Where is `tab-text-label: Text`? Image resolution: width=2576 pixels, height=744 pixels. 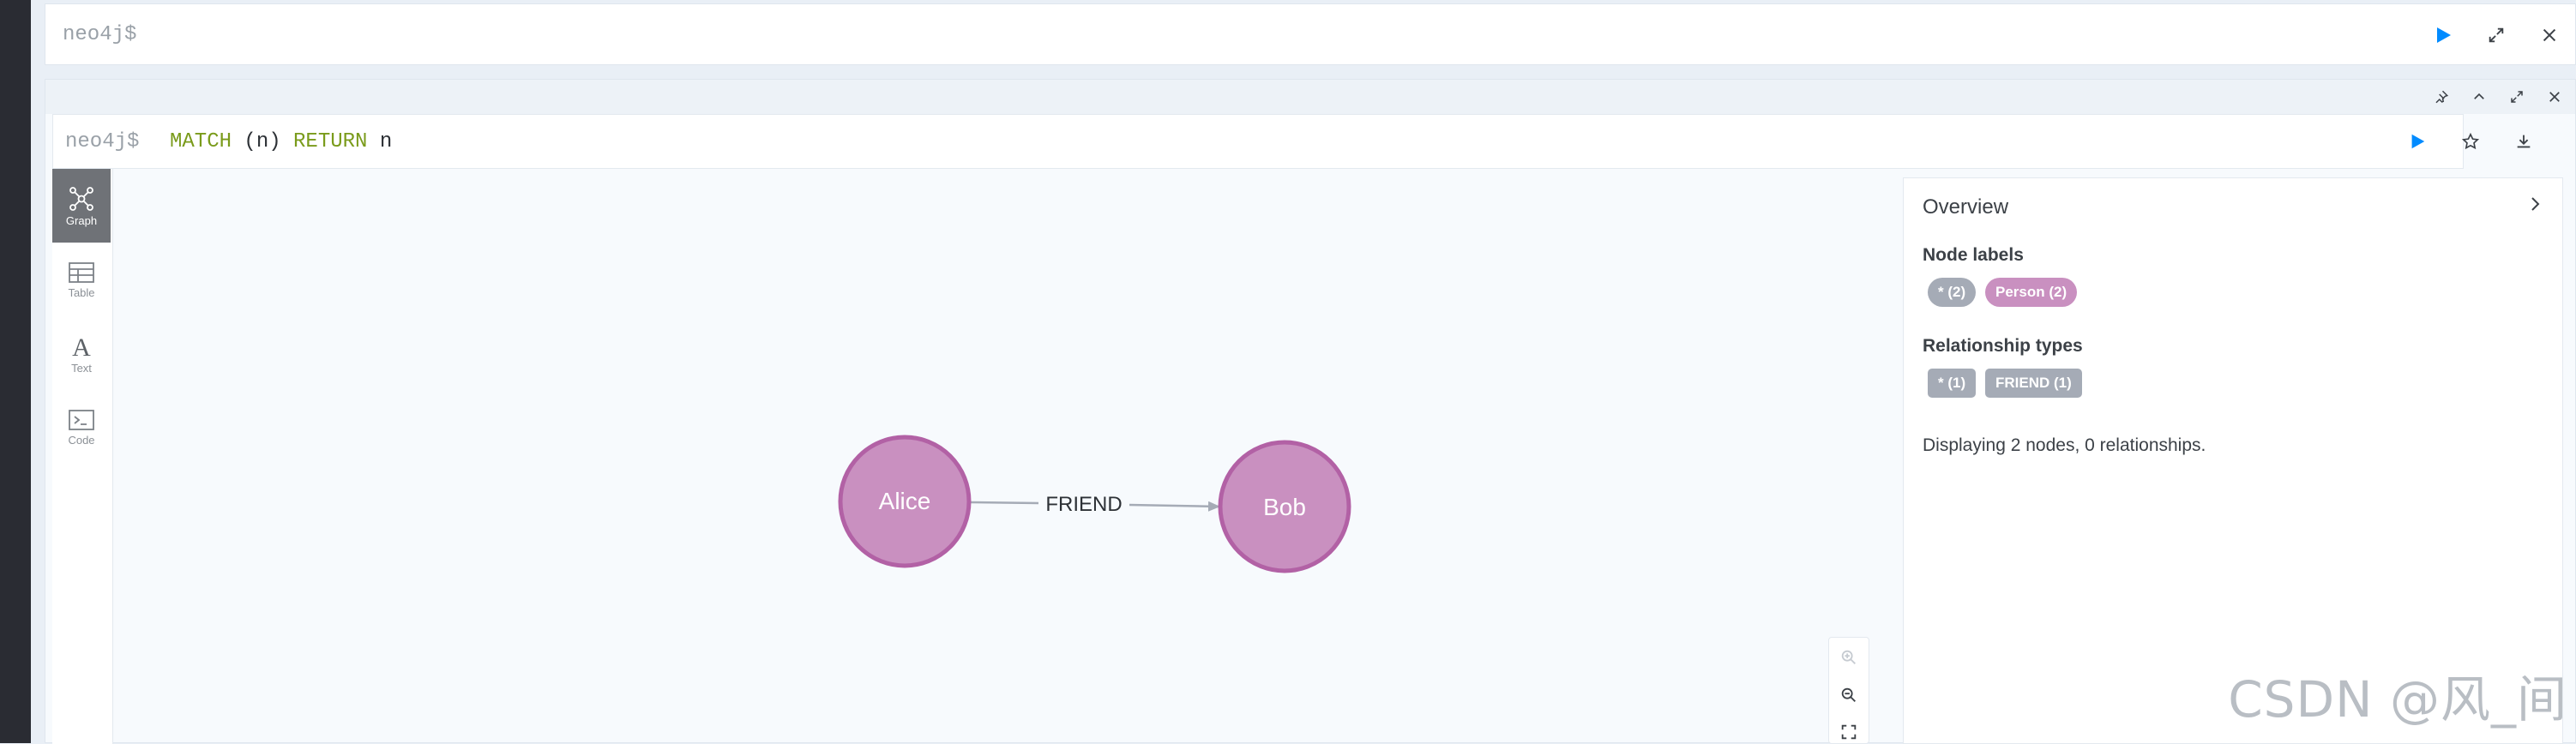 tab-text-label: Text is located at coordinates (81, 368).